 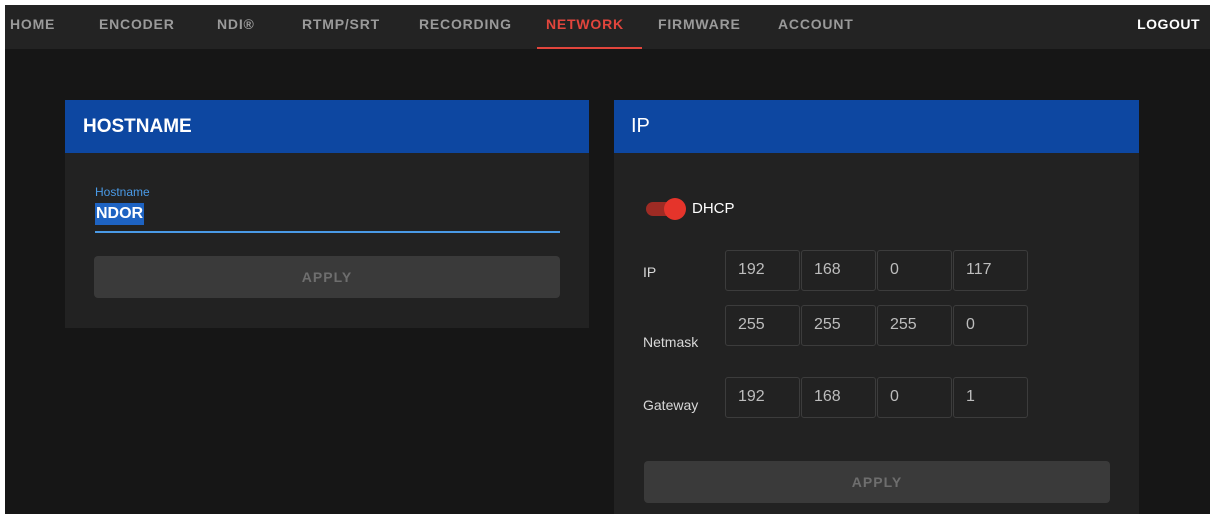 What do you see at coordinates (699, 27) in the screenshot?
I see `nav-firmware: FIRMWARE` at bounding box center [699, 27].